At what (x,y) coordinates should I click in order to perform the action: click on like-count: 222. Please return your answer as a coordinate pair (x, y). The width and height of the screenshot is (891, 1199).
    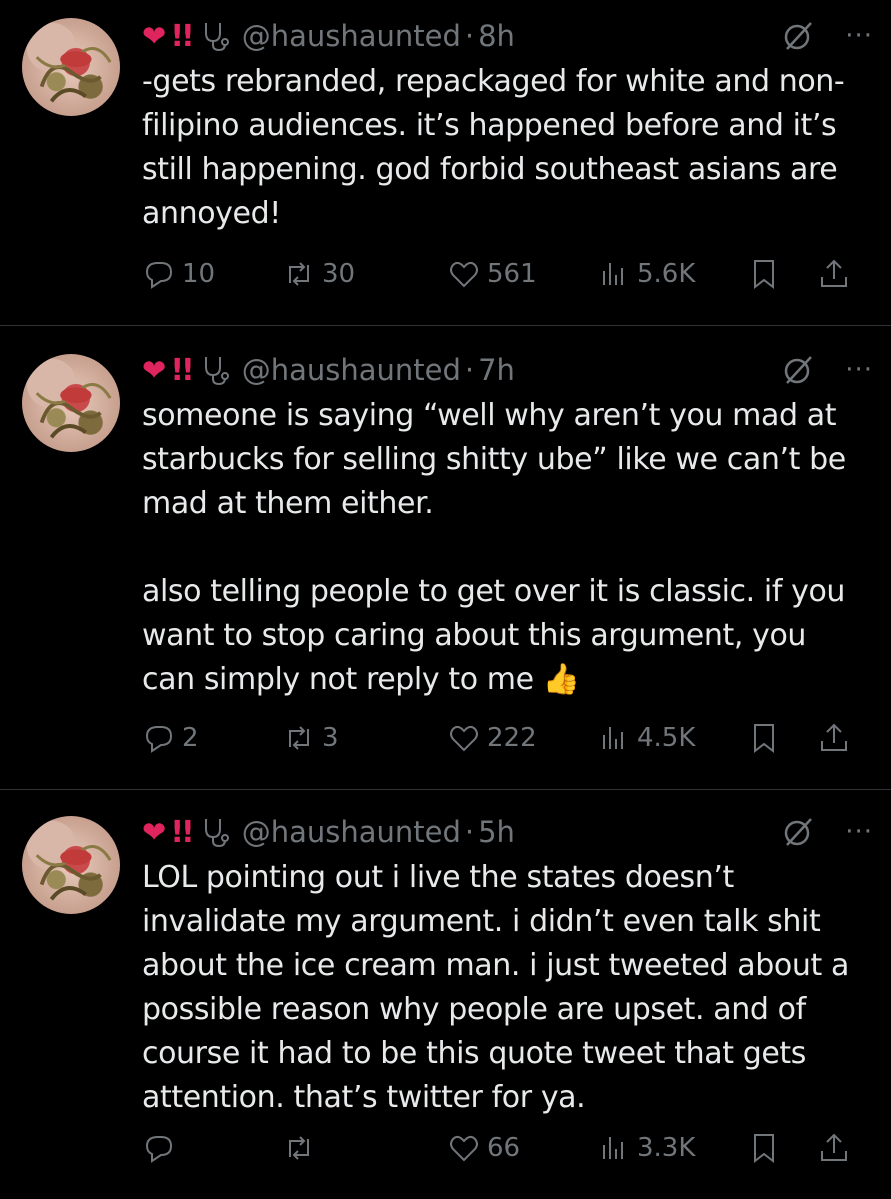
    Looking at the image, I should click on (512, 738).